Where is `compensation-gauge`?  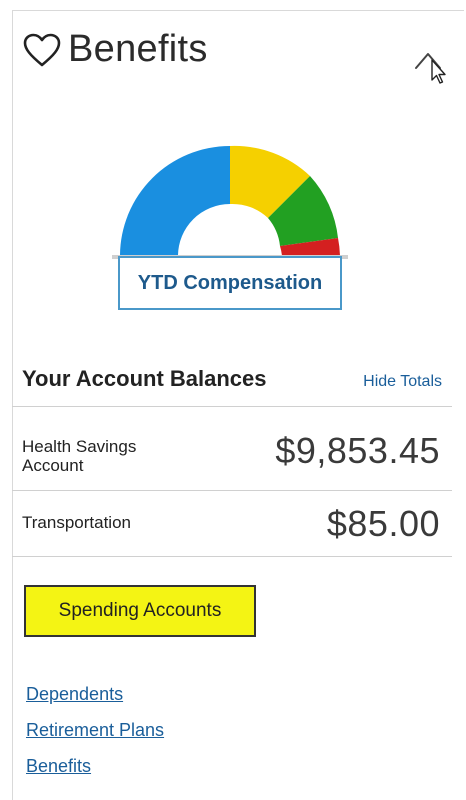
compensation-gauge is located at coordinates (230, 202).